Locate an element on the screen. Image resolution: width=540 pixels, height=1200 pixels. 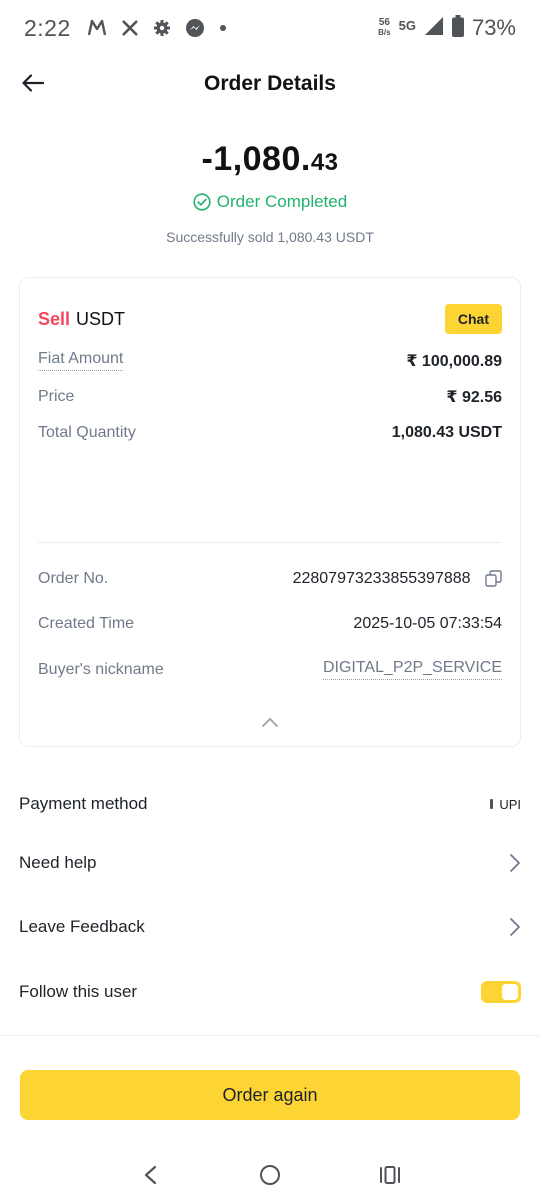
amount-decimals: 43 is located at coordinates (324, 162).